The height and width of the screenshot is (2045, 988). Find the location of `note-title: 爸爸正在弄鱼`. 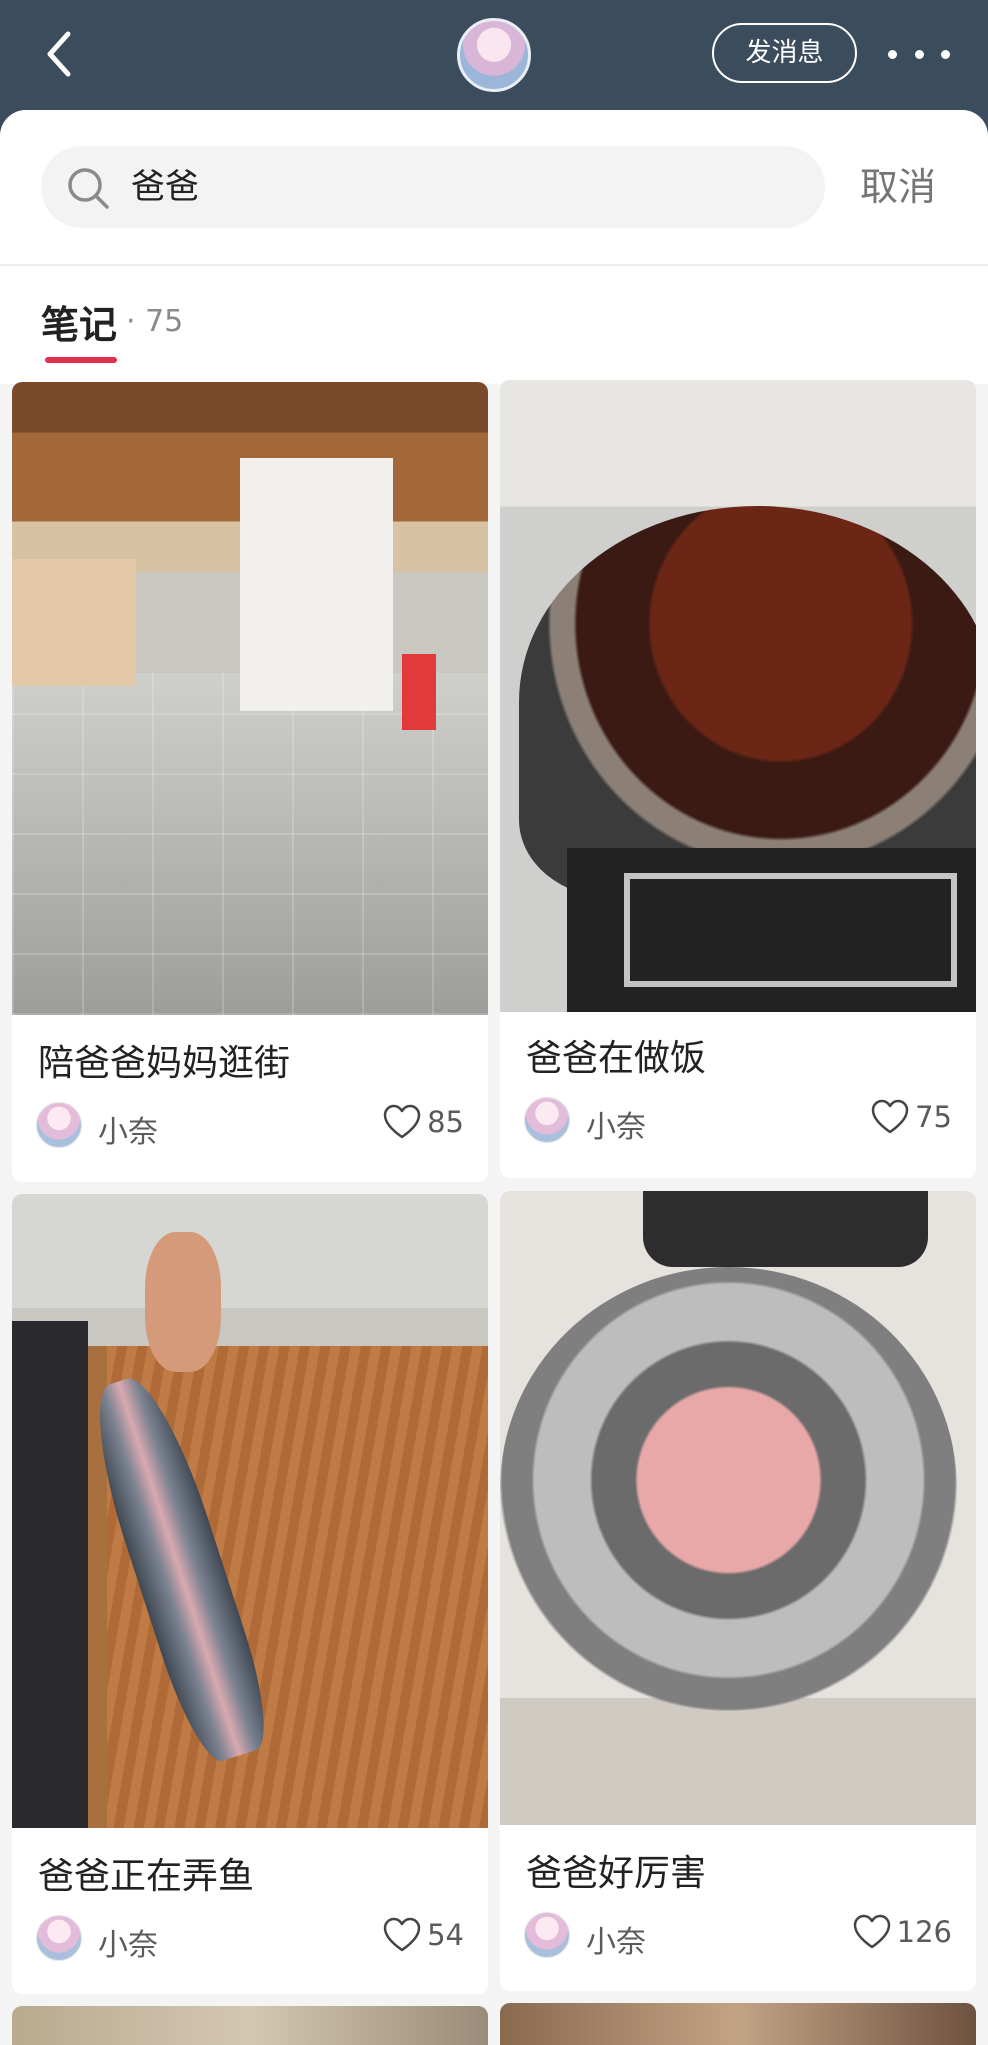

note-title: 爸爸正在弄鱼 is located at coordinates (146, 1873).